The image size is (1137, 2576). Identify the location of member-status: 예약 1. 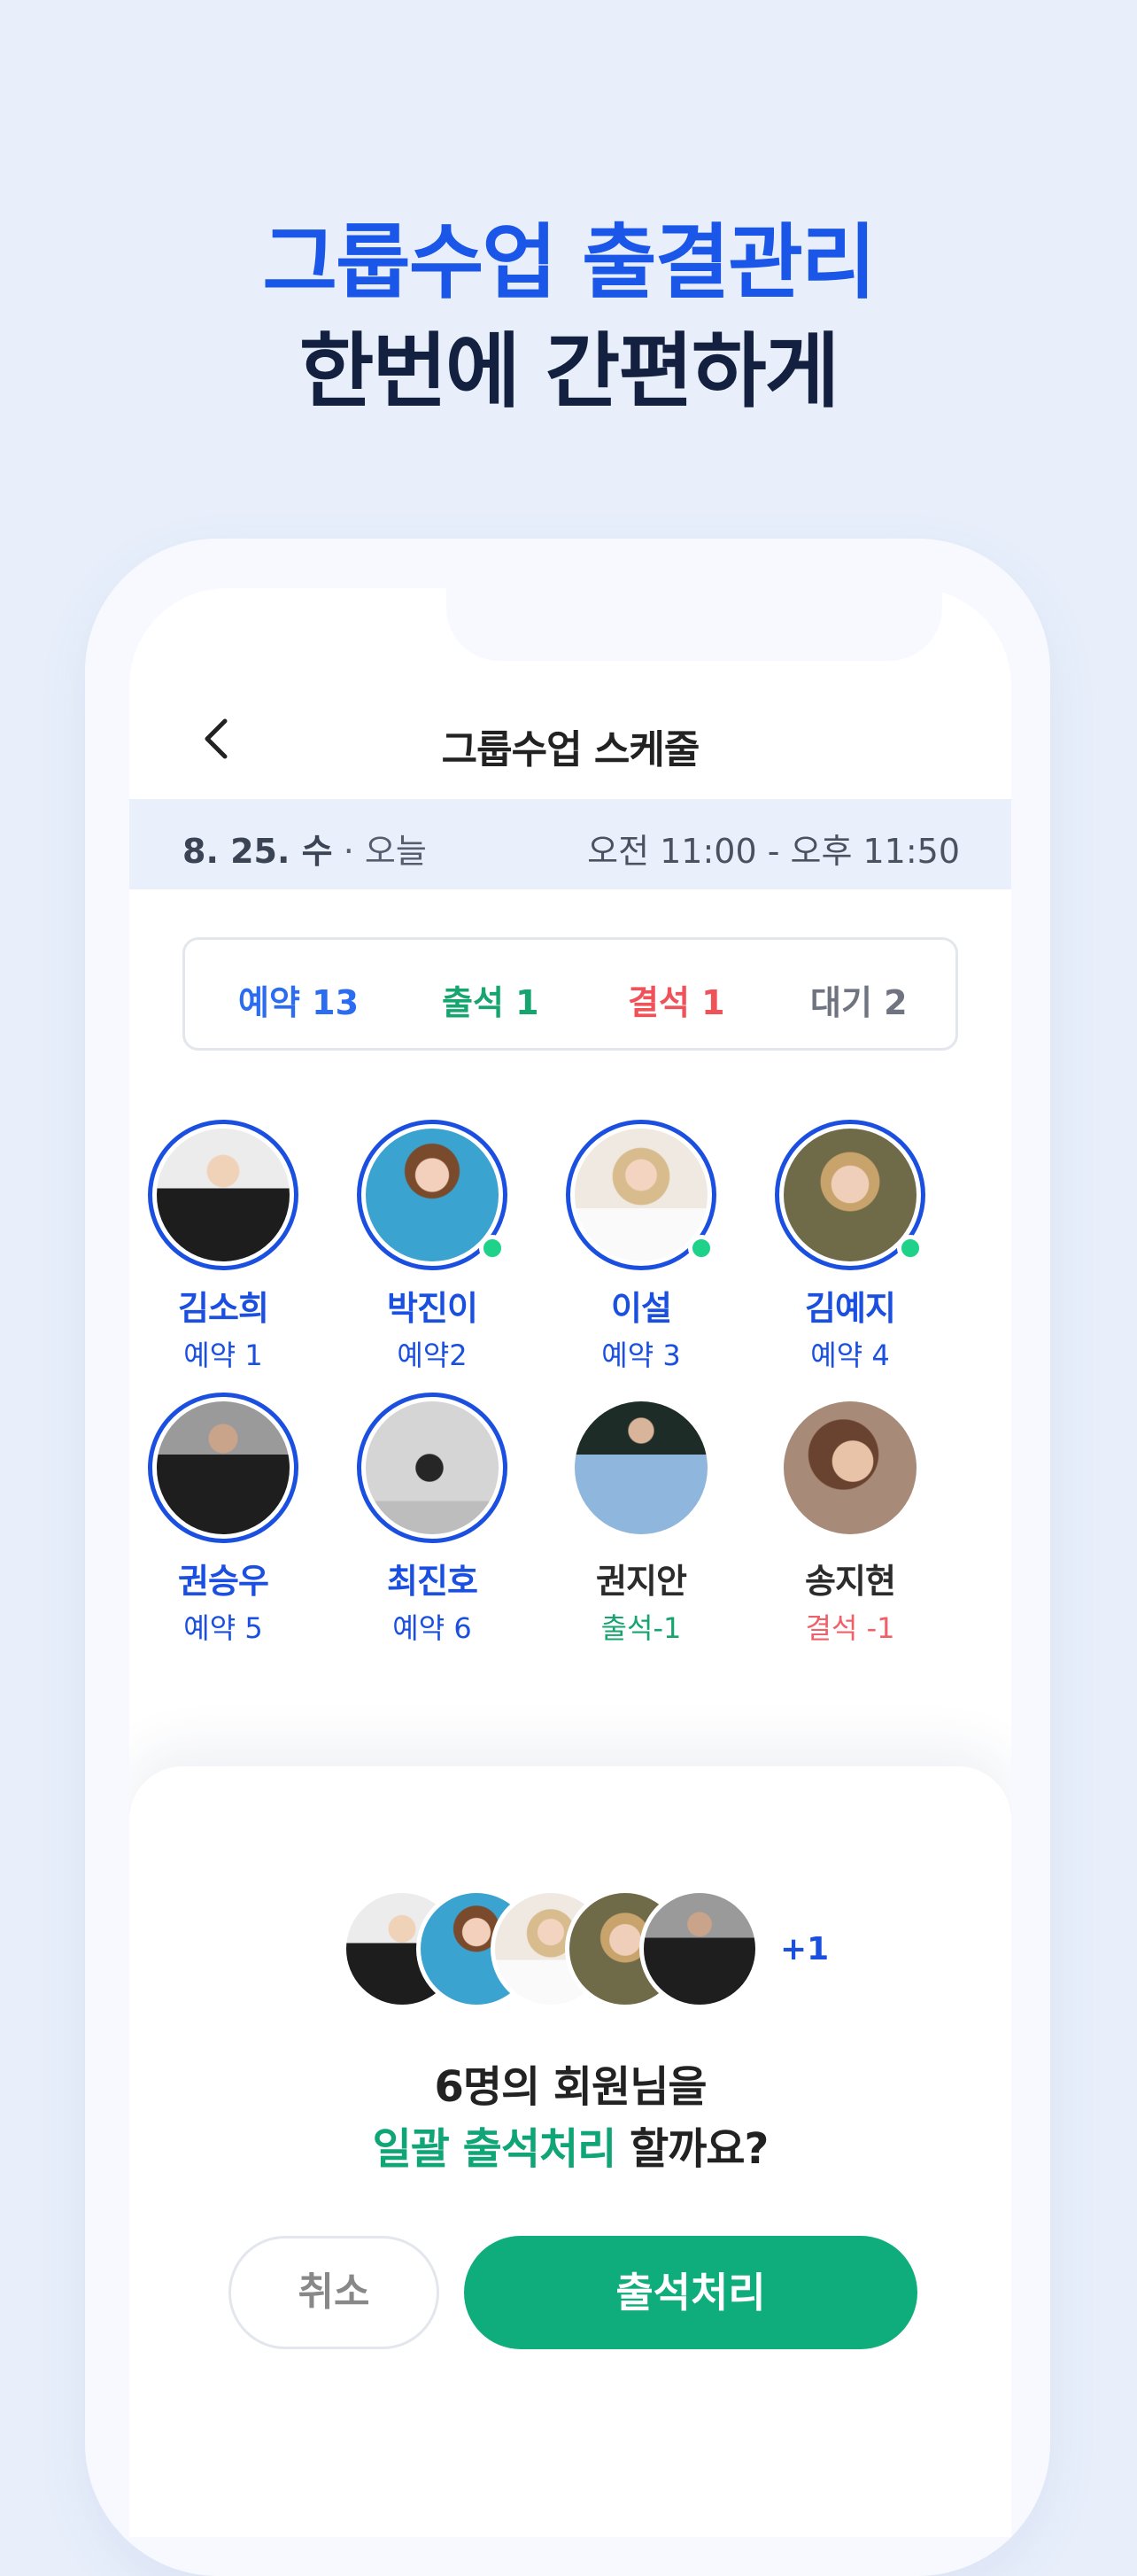
(223, 1355).